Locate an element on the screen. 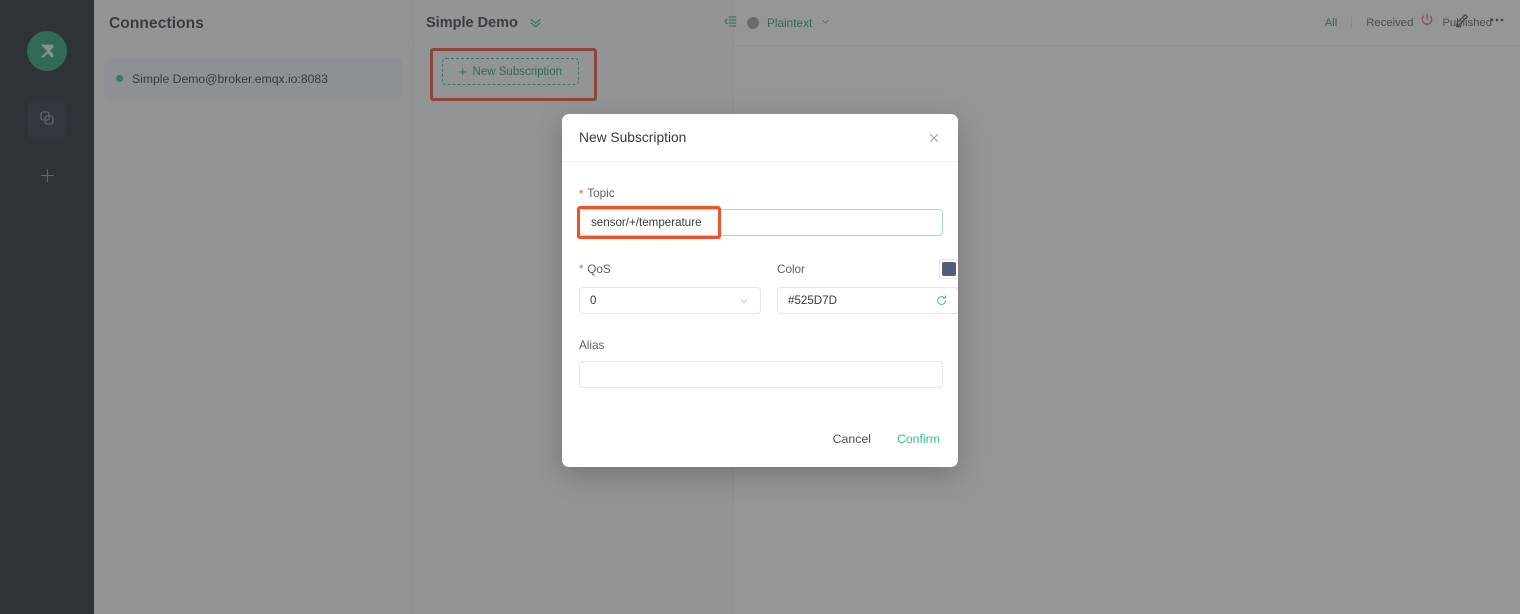 The height and width of the screenshot is (614, 1520). qos-select: 0 is located at coordinates (670, 300).